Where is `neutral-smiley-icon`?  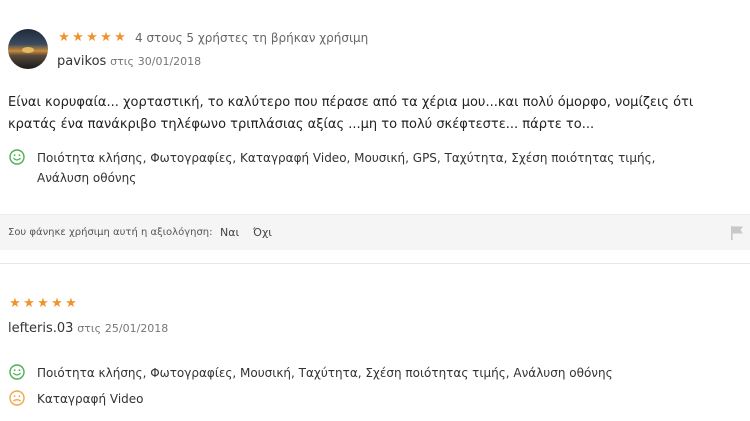
neutral-smiley-icon is located at coordinates (17, 398).